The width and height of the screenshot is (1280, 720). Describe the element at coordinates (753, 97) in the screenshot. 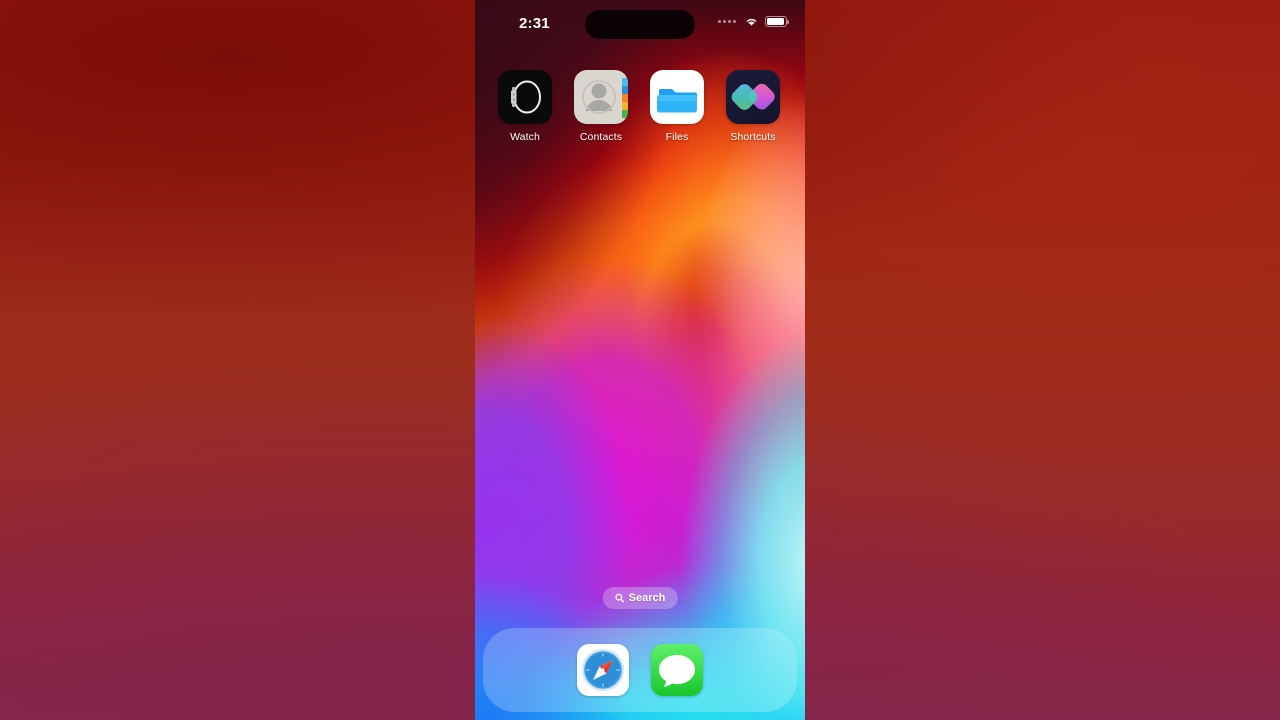

I see `shortcuts-app-icon` at that location.